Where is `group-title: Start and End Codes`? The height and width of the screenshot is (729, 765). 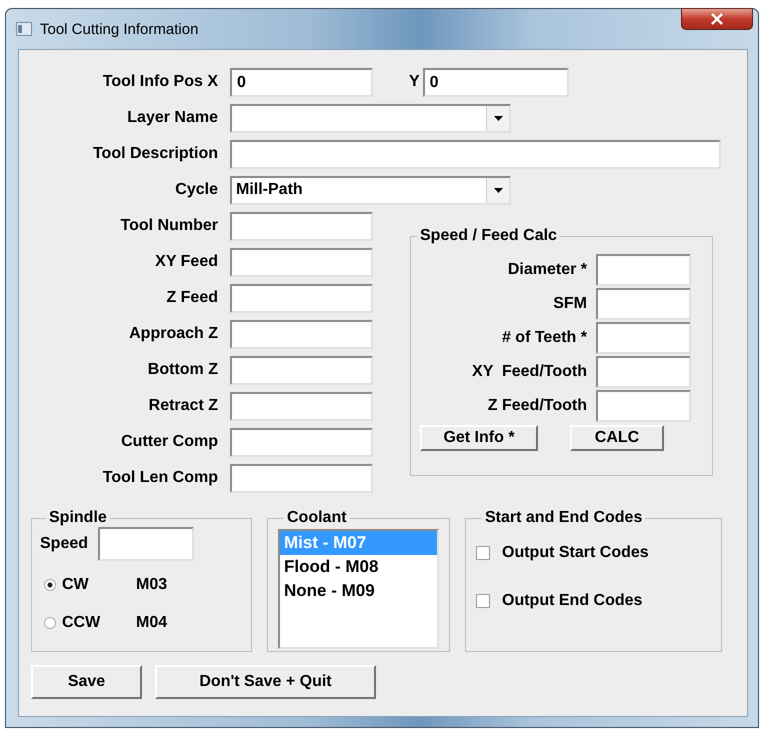 group-title: Start and End Codes is located at coordinates (564, 518).